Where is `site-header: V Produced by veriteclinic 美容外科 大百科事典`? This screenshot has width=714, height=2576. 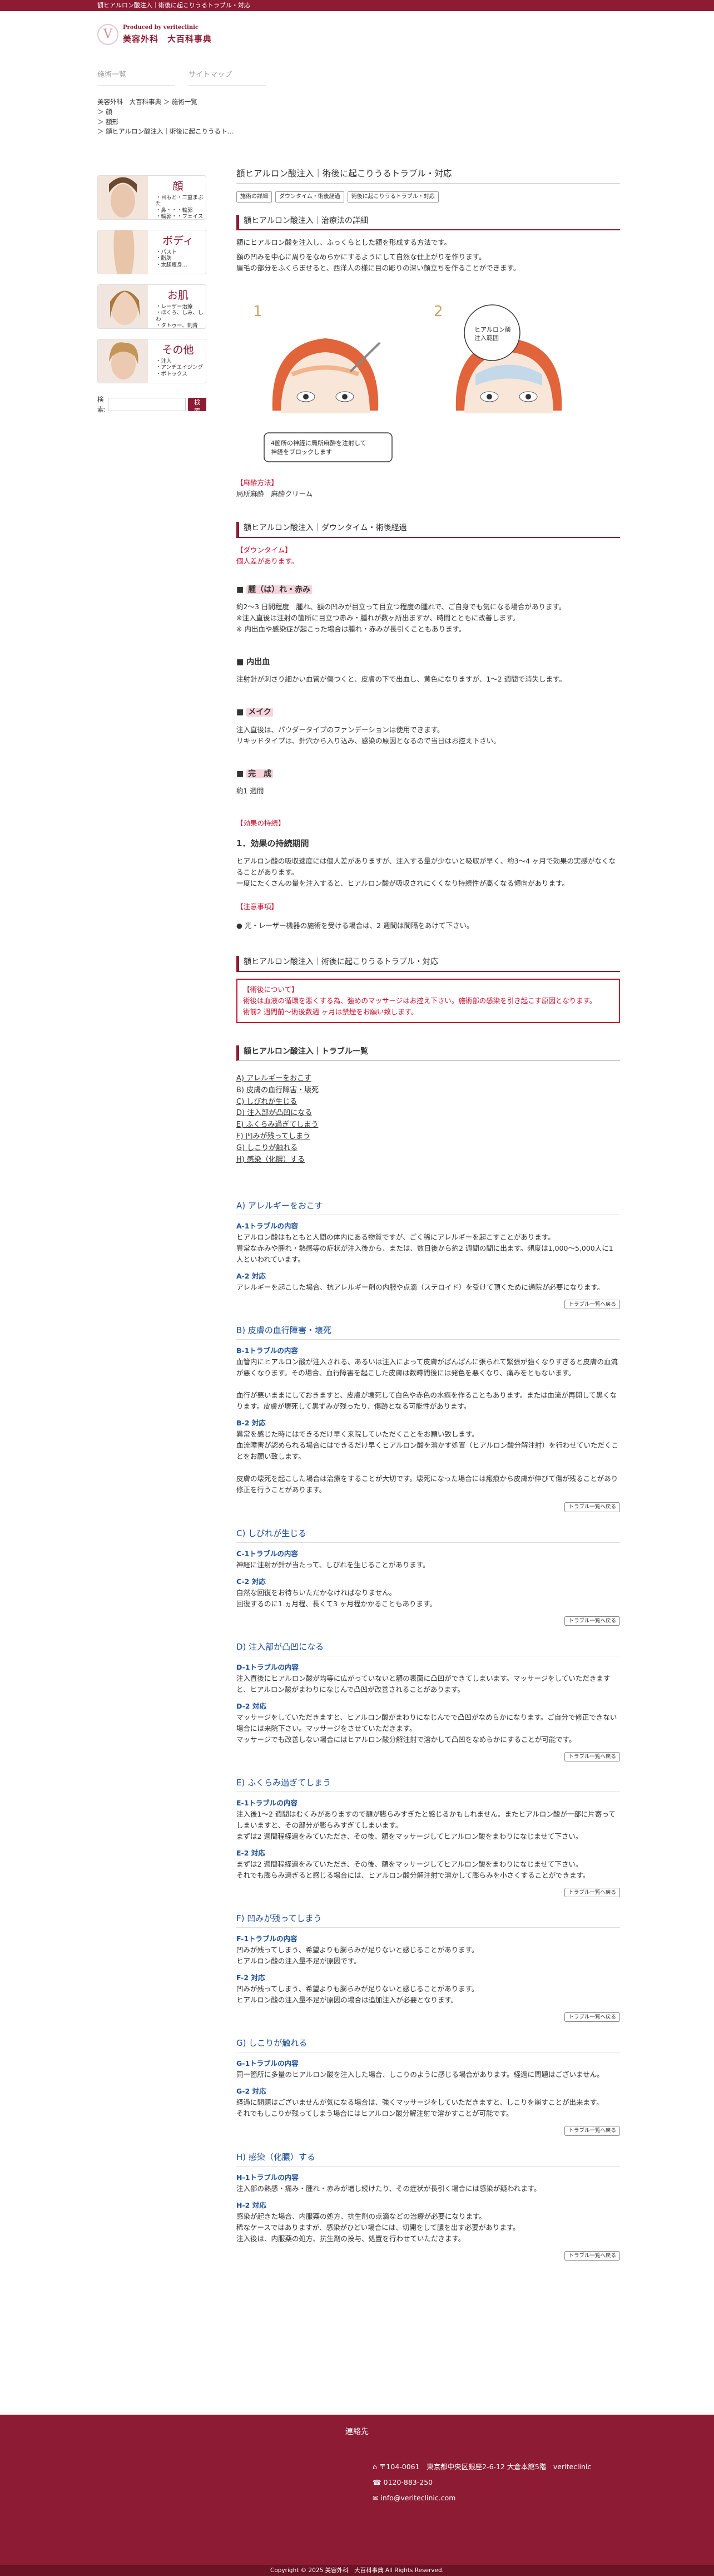 site-header: V Produced by veriteclinic 美容外科 大百科事典 is located at coordinates (357, 37).